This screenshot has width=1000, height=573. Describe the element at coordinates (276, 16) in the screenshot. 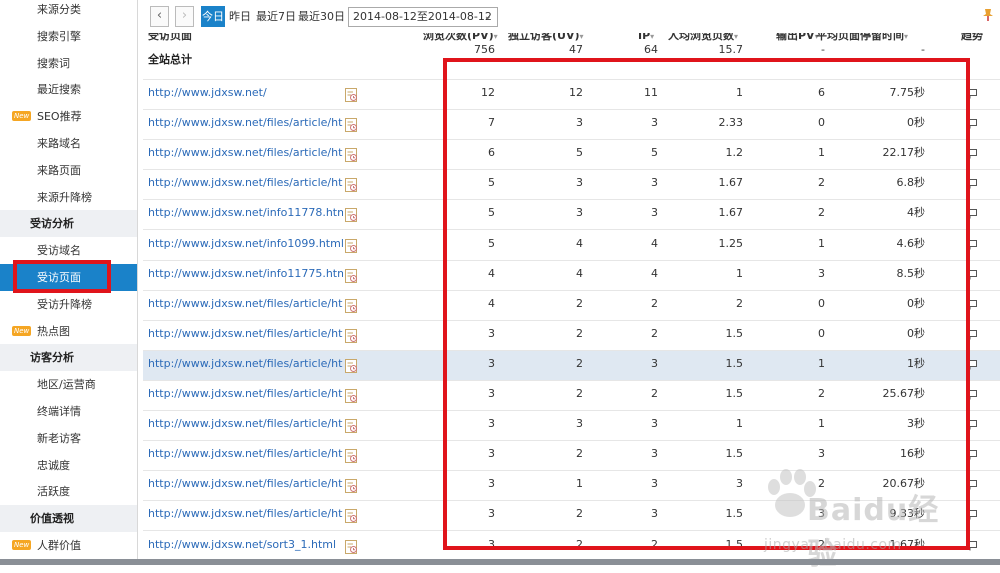

I see `last7-link: 最近7日` at that location.